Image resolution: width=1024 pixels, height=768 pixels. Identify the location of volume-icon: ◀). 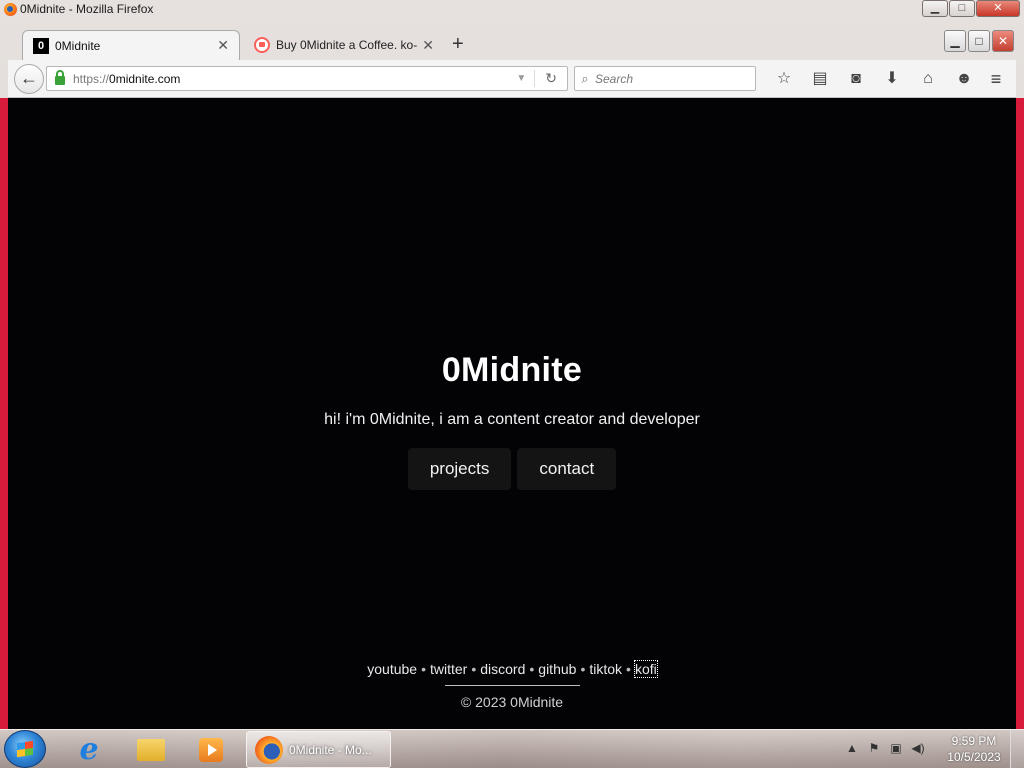
(918, 748).